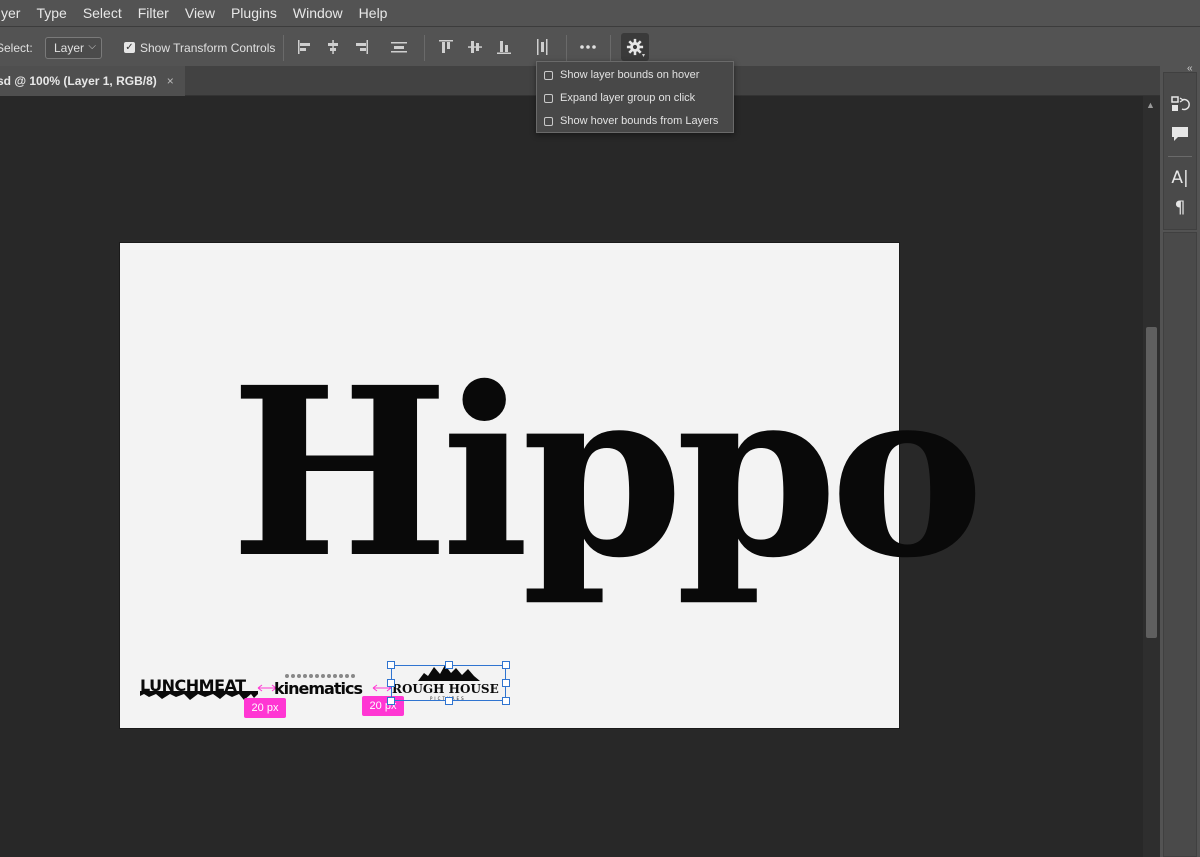 Image resolution: width=1200 pixels, height=857 pixels. Describe the element at coordinates (475, 47) in the screenshot. I see `align-vertical-center-icon` at that location.